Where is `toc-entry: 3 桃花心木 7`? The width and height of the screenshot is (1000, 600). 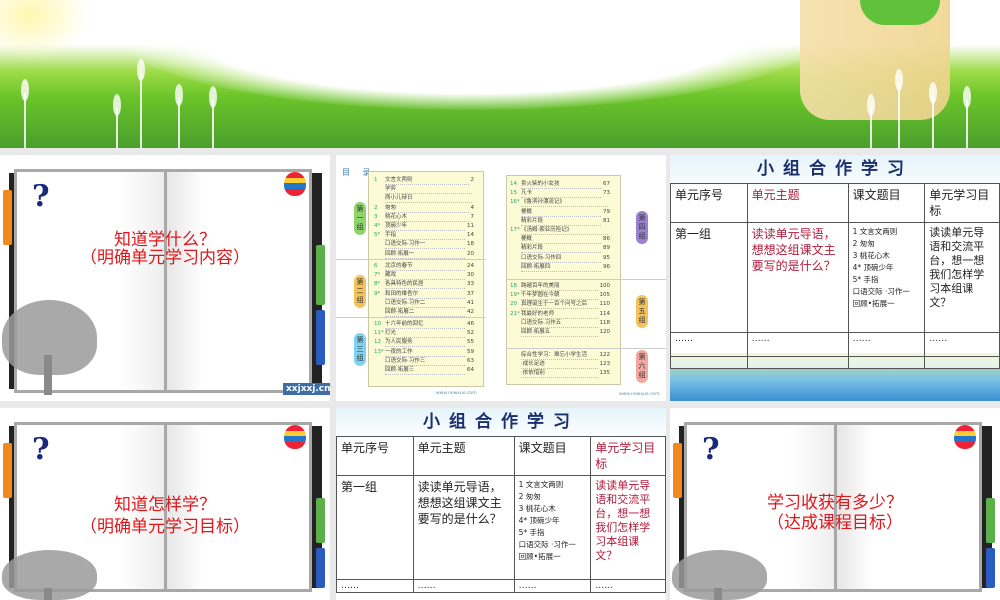 toc-entry: 3 桃花心木 7 is located at coordinates (424, 218).